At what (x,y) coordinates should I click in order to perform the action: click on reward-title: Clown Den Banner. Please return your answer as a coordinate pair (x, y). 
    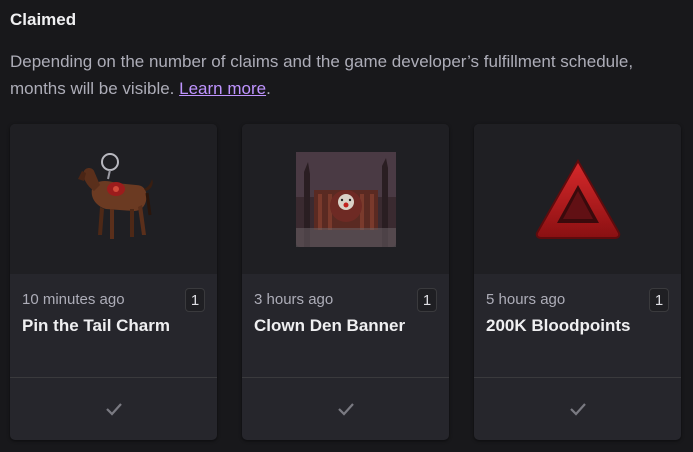
    Looking at the image, I should click on (330, 325).